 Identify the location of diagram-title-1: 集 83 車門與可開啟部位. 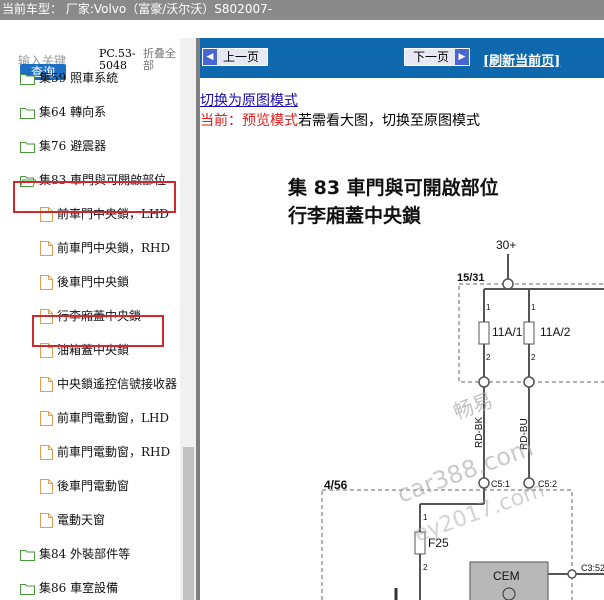
(393, 187).